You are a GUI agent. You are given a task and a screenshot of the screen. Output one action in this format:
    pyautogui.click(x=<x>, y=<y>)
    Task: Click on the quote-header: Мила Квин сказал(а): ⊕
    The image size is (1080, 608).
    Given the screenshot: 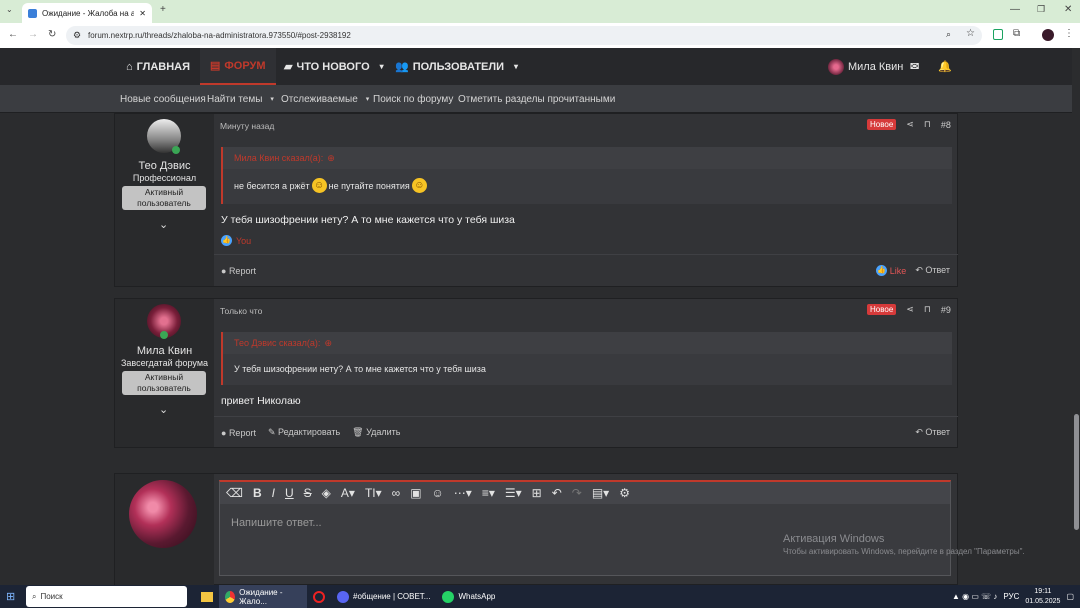 What is the action you would take?
    pyautogui.click(x=587, y=158)
    